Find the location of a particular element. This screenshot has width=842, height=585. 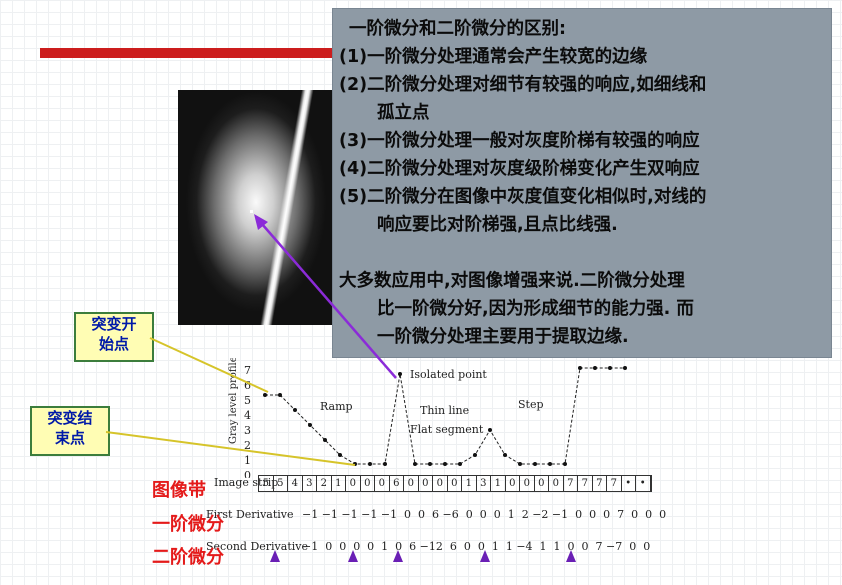

isolated-point-arrow is located at coordinates (329, 301).